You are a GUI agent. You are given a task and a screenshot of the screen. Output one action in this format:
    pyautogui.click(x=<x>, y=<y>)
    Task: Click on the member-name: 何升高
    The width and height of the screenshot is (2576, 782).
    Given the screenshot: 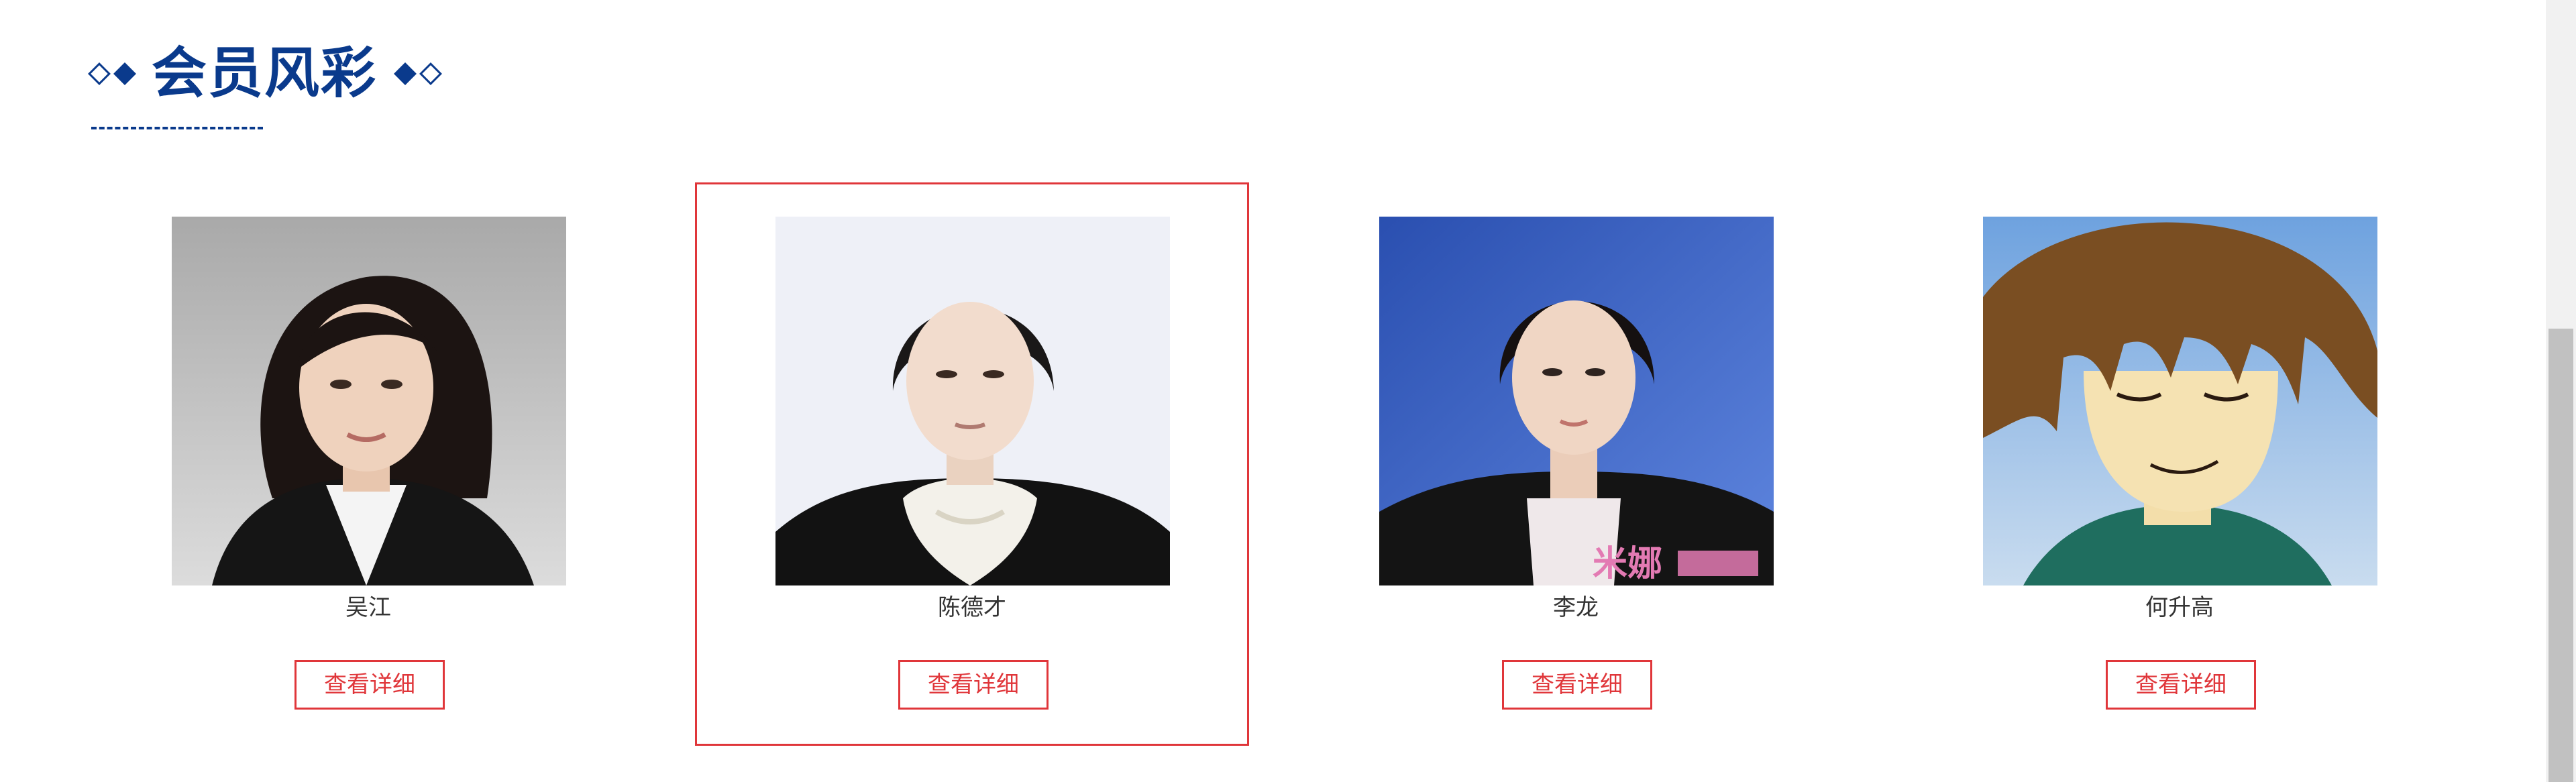 What is the action you would take?
    pyautogui.click(x=2179, y=608)
    